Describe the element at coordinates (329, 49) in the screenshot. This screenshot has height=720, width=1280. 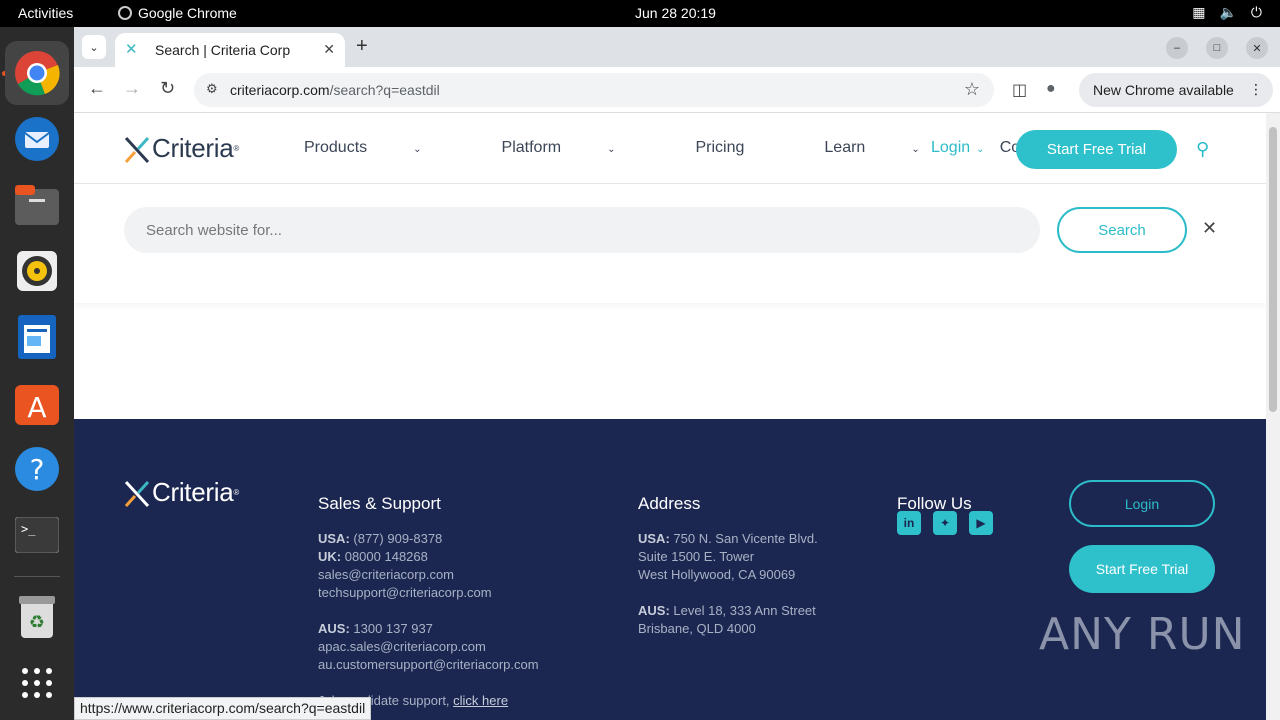
I see `close-tab-icon: ✕` at that location.